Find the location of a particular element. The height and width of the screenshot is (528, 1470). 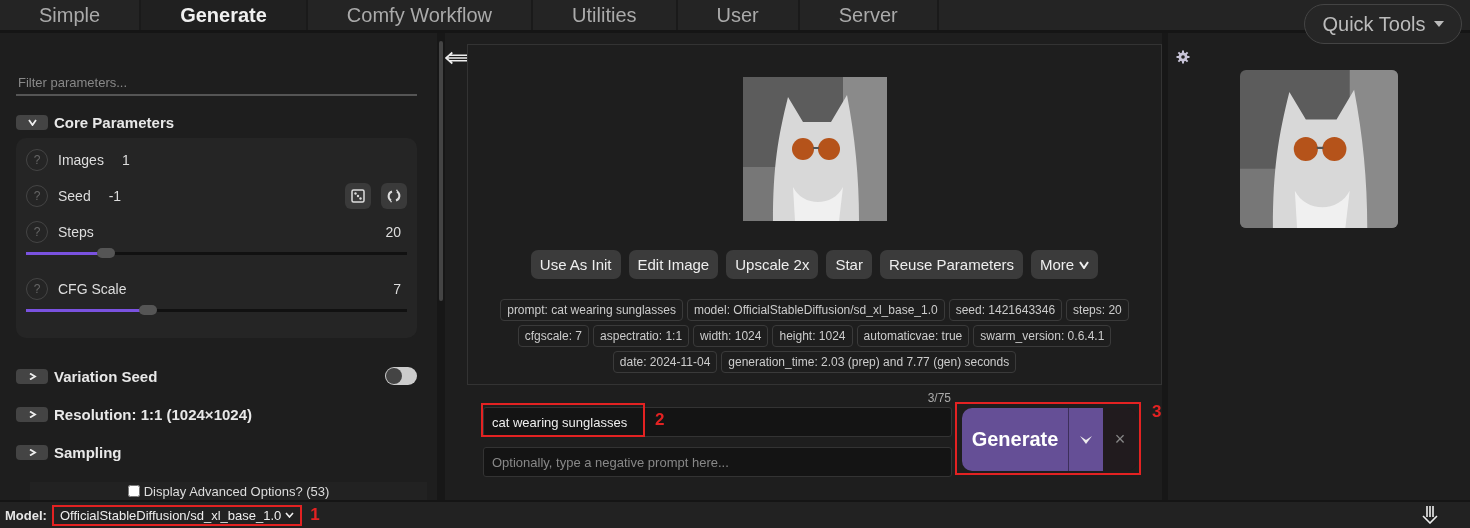

annotation-number: 1 is located at coordinates (315, 515).